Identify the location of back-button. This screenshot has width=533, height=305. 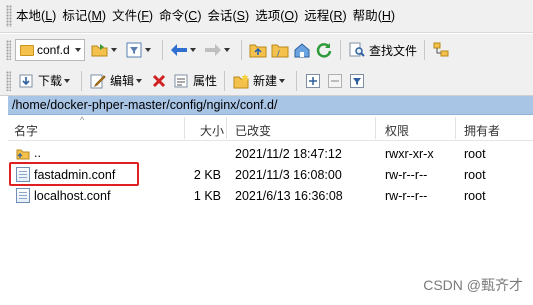
(185, 50).